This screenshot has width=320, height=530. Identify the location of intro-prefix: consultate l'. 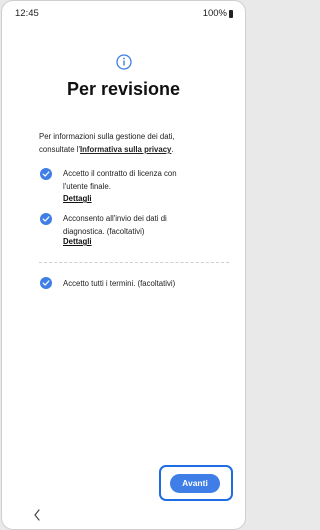
(59, 149).